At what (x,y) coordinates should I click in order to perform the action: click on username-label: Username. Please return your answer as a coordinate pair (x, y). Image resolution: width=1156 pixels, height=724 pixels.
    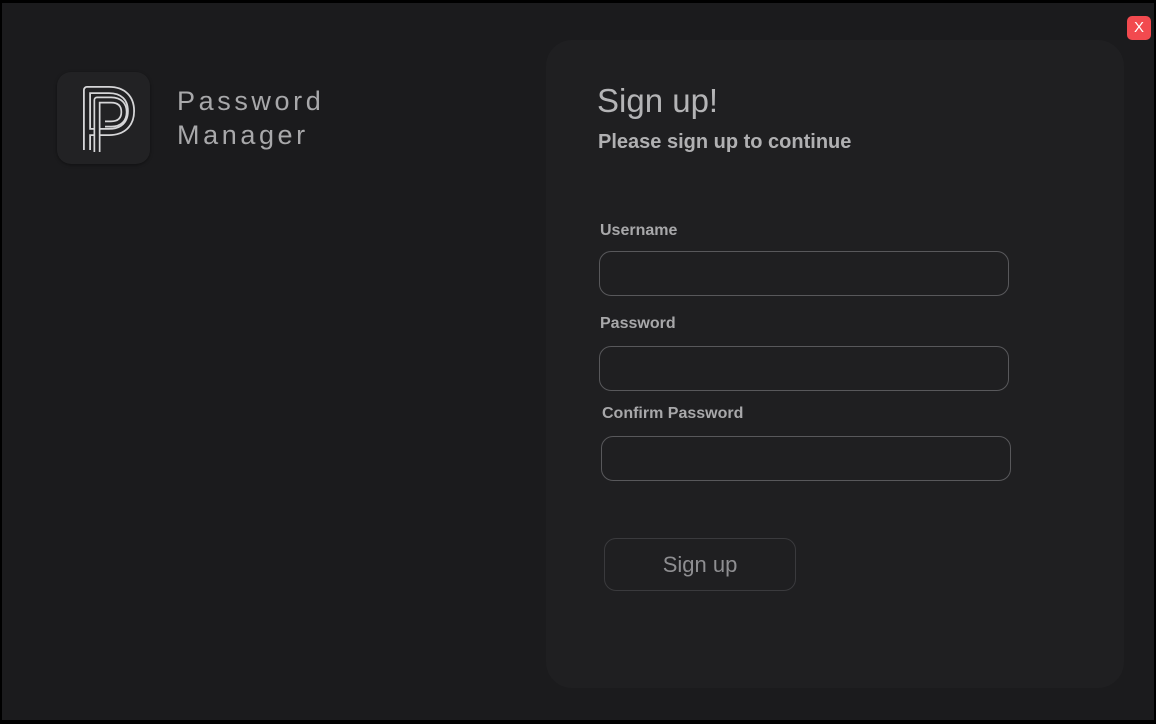
    Looking at the image, I should click on (639, 230).